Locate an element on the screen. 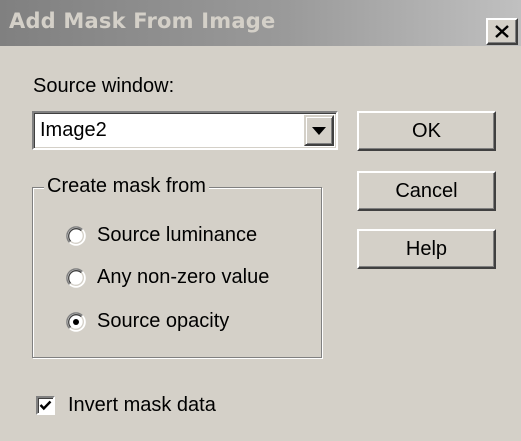 The width and height of the screenshot is (521, 441). close-button is located at coordinates (502, 31).